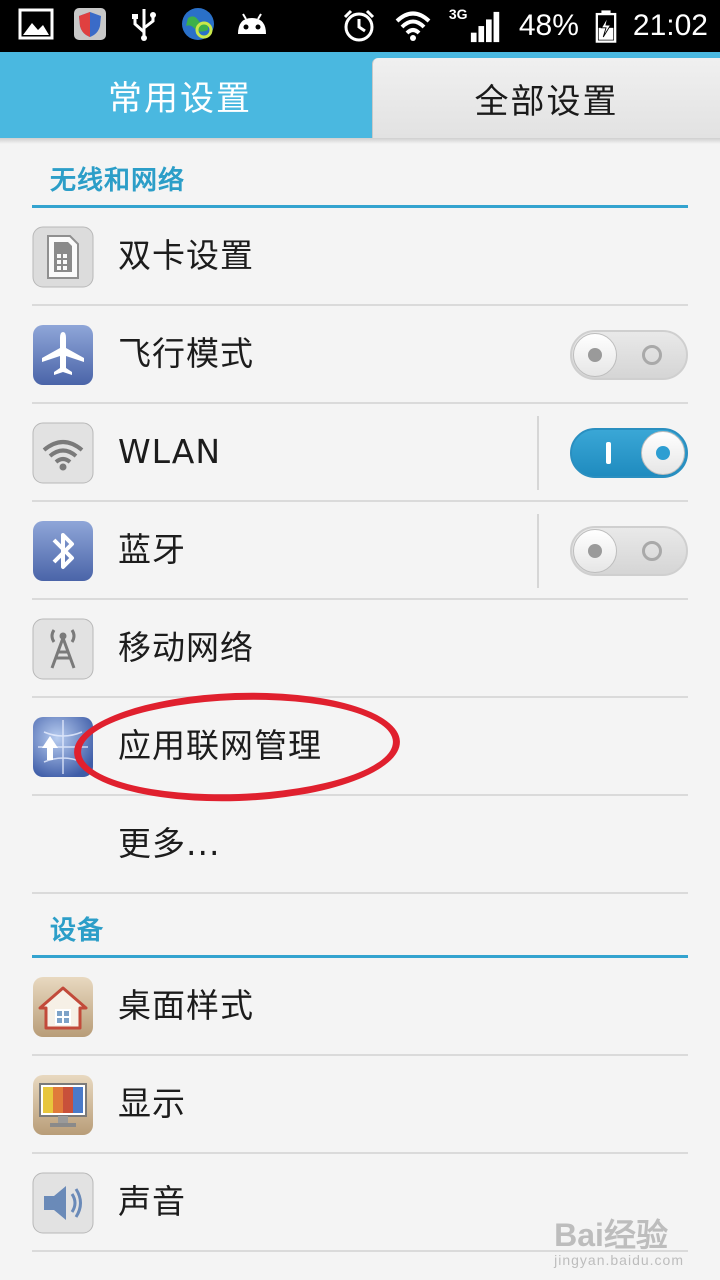  I want to click on android-icon, so click(252, 23).